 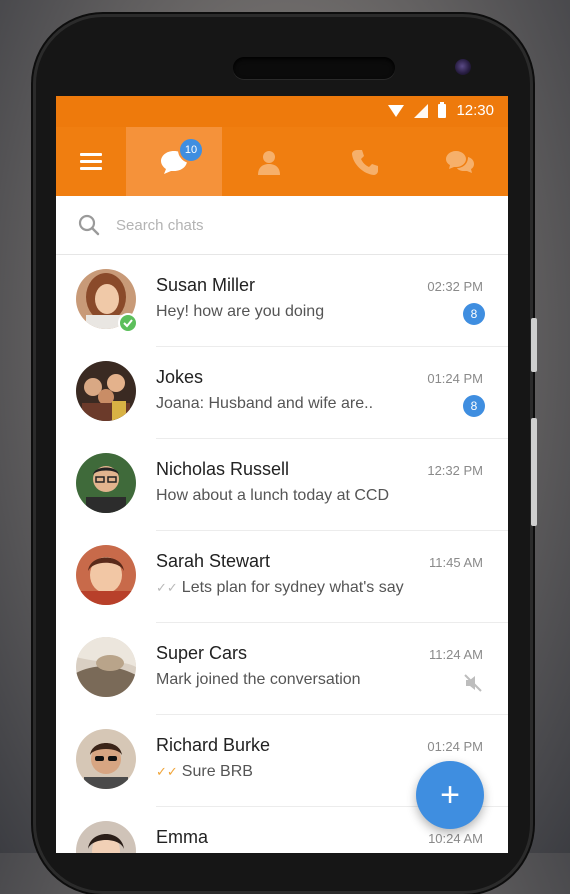 What do you see at coordinates (191, 150) in the screenshot?
I see `chat-unread-badge: 10` at bounding box center [191, 150].